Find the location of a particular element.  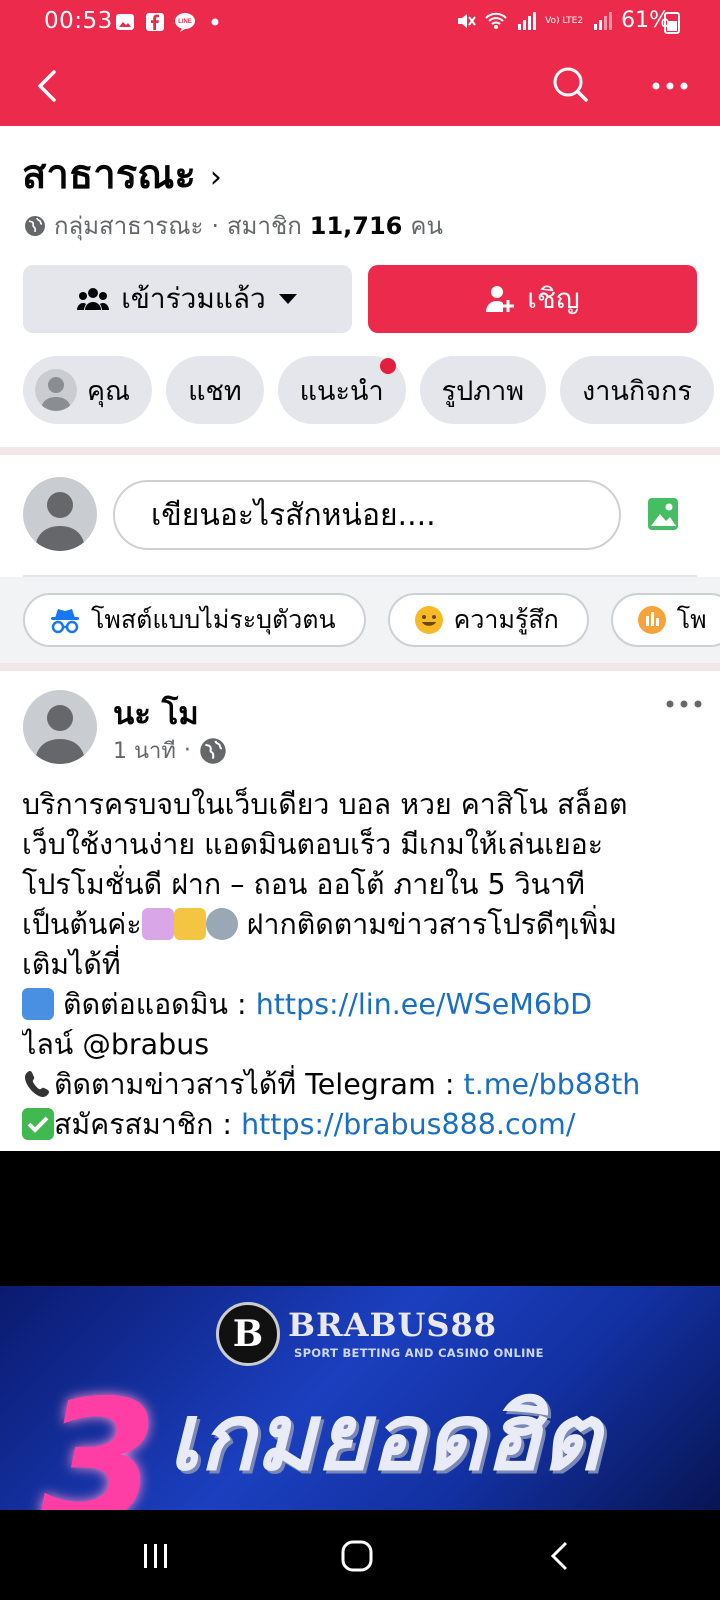

post-line: เป็นต้นค่ะ ฝากติดตามข่าวสารโปรดีๆเพิ่ม is located at coordinates (320, 924).